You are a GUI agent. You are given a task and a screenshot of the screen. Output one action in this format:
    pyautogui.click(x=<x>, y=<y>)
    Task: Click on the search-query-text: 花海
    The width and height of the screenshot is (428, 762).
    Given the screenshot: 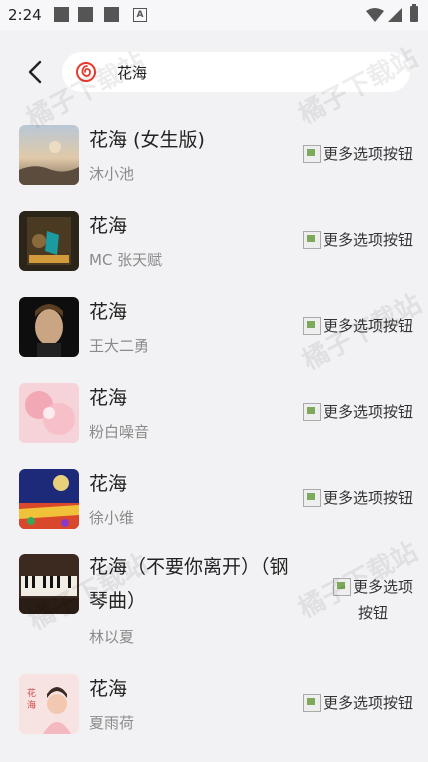 What is the action you would take?
    pyautogui.click(x=132, y=73)
    